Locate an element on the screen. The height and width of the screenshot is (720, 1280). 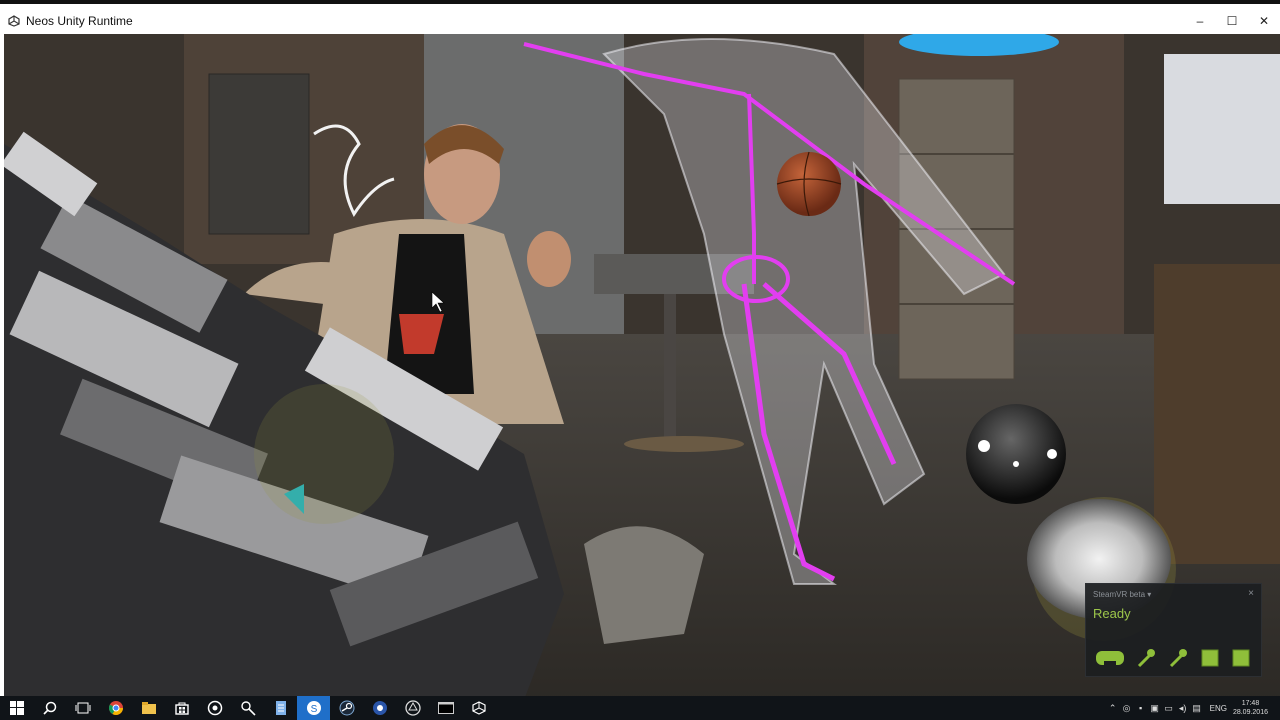
language-indicator: ENG is located at coordinates (1218, 708).